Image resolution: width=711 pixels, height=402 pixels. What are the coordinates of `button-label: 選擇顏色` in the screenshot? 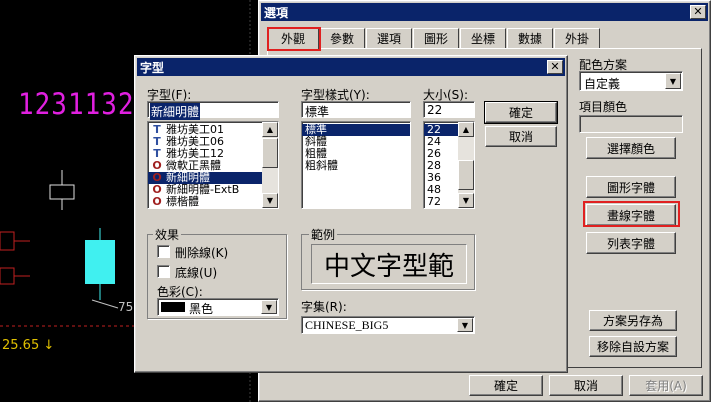 It's located at (630, 148).